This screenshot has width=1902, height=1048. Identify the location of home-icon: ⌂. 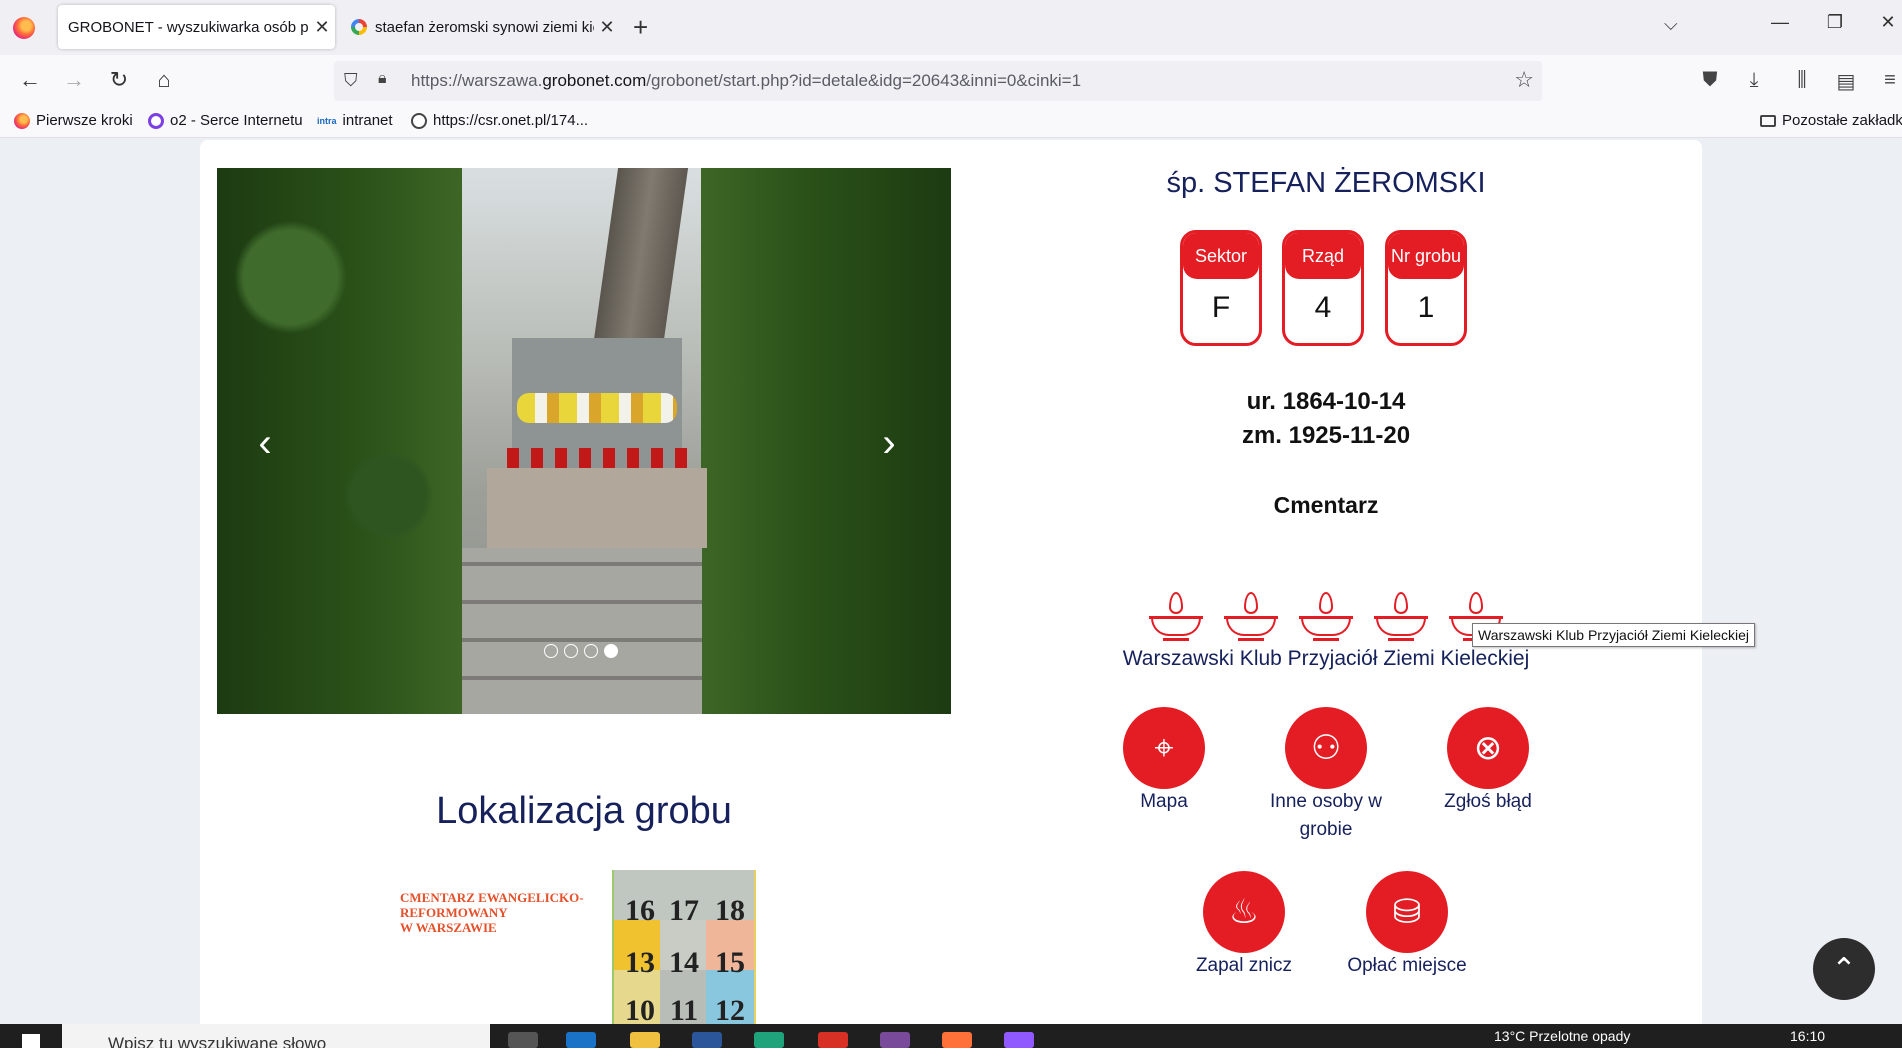
(164, 80).